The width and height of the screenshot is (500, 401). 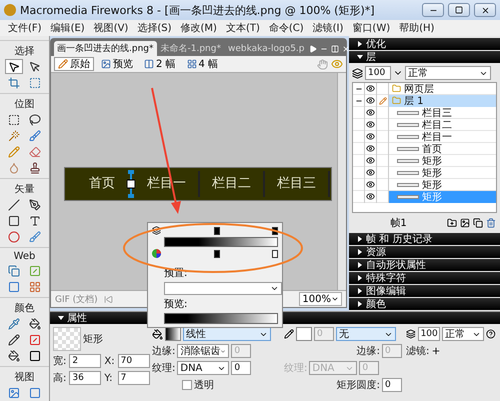 I want to click on tool-section-title: 矢量, so click(x=24, y=189).